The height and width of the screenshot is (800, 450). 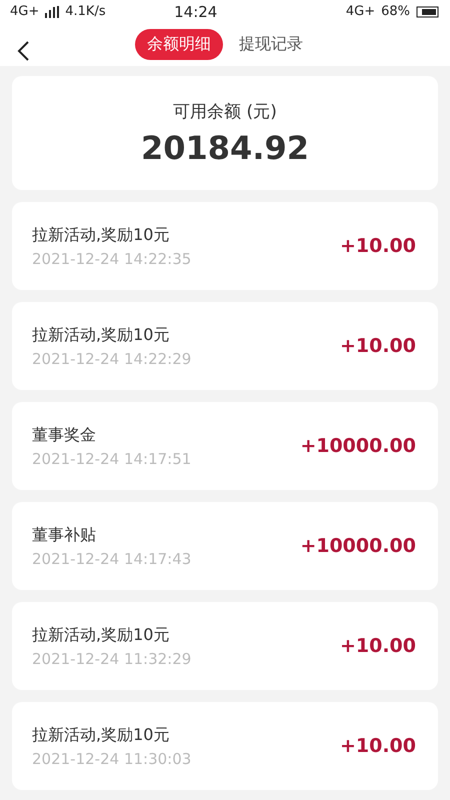 I want to click on back-icon, so click(x=23, y=51).